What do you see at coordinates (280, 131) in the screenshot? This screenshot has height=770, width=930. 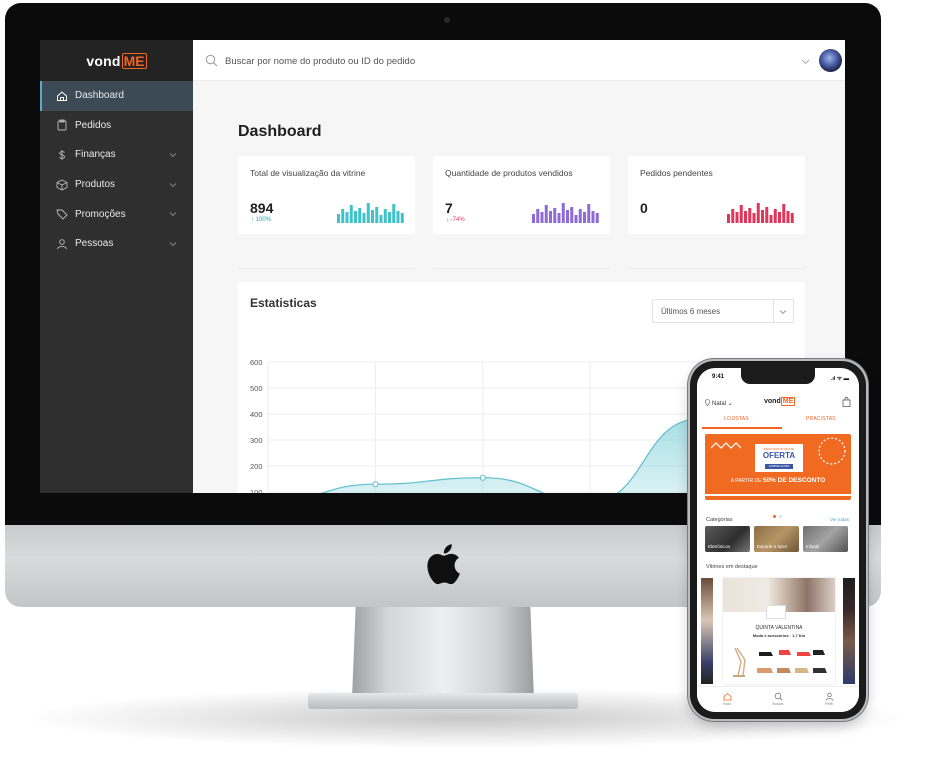 I see `page-title: Dashboard` at bounding box center [280, 131].